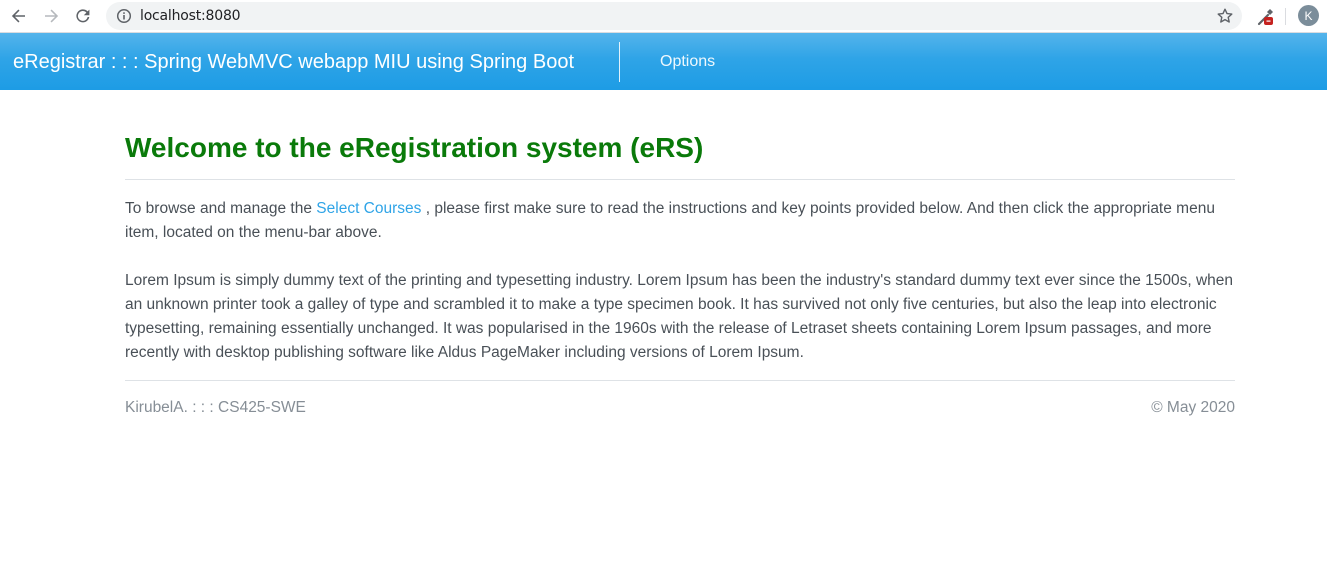 The image size is (1327, 568). Describe the element at coordinates (368, 208) in the screenshot. I see `select-courses-link: Select Courses` at that location.